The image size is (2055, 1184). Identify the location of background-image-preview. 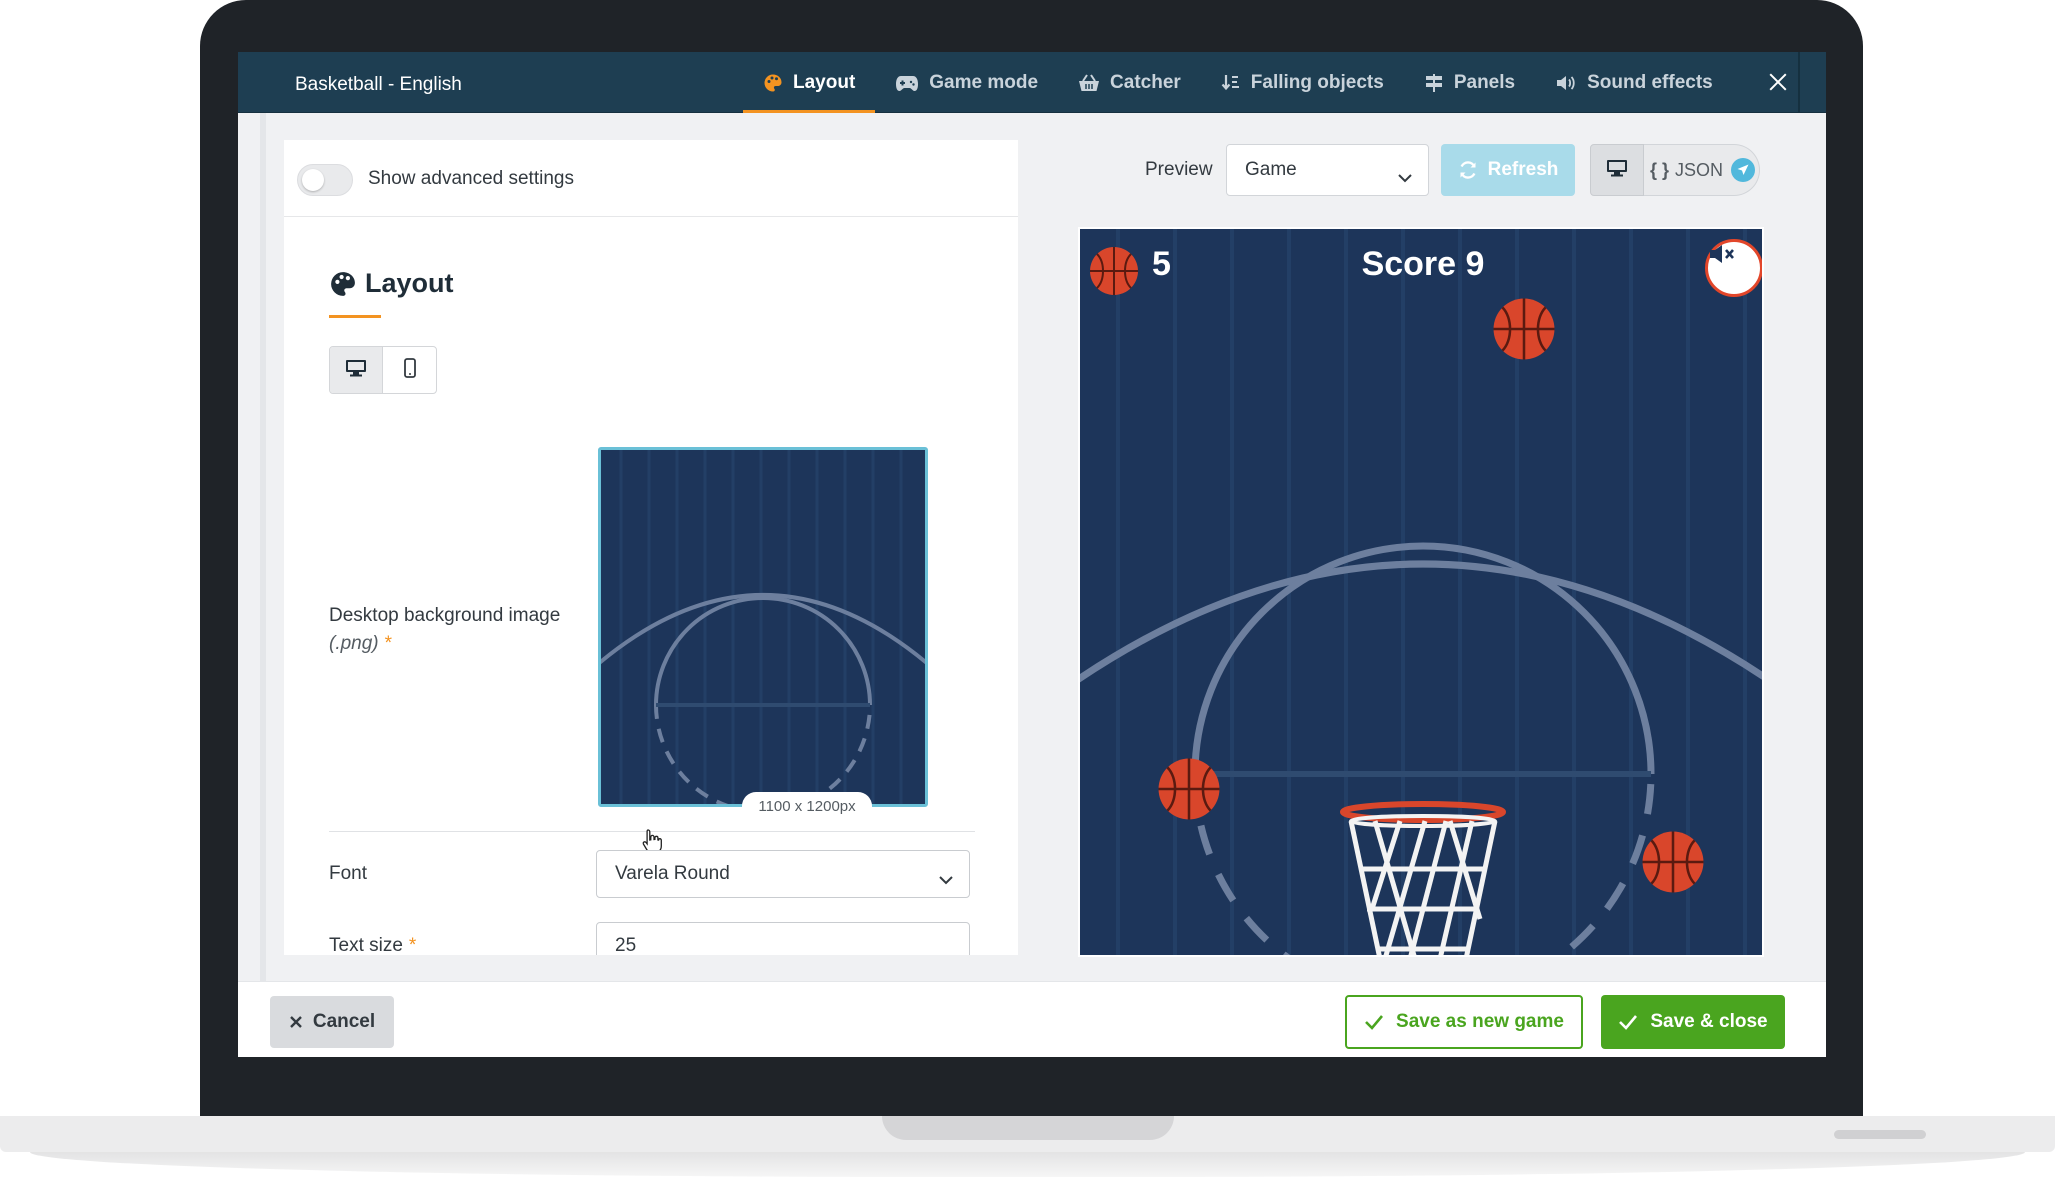
(763, 627).